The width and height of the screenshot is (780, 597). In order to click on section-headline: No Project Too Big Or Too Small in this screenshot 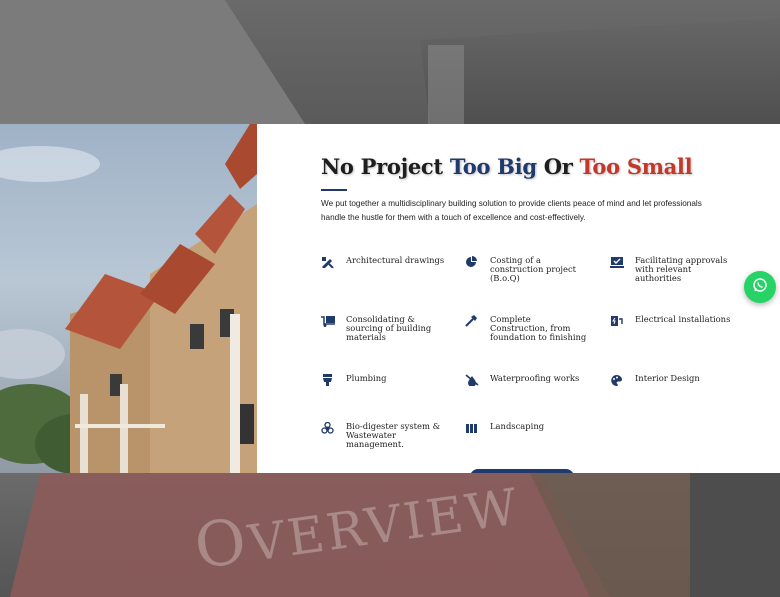, I will do `click(507, 166)`.